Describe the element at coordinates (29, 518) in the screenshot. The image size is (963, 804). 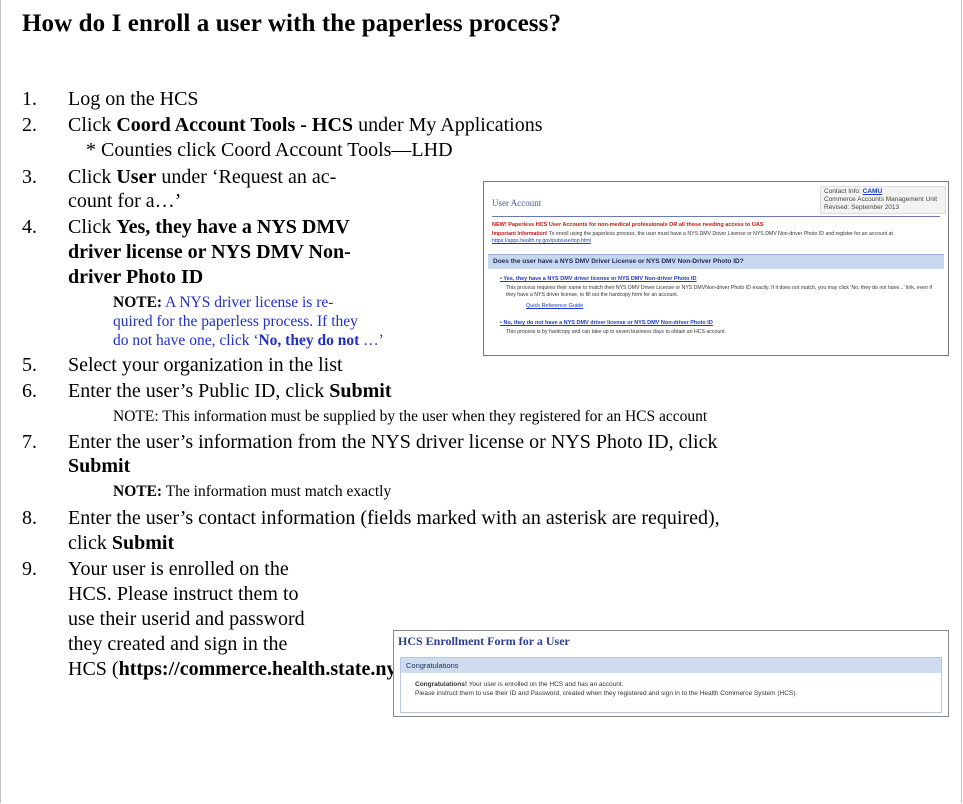
I see `step-number: 8.` at that location.